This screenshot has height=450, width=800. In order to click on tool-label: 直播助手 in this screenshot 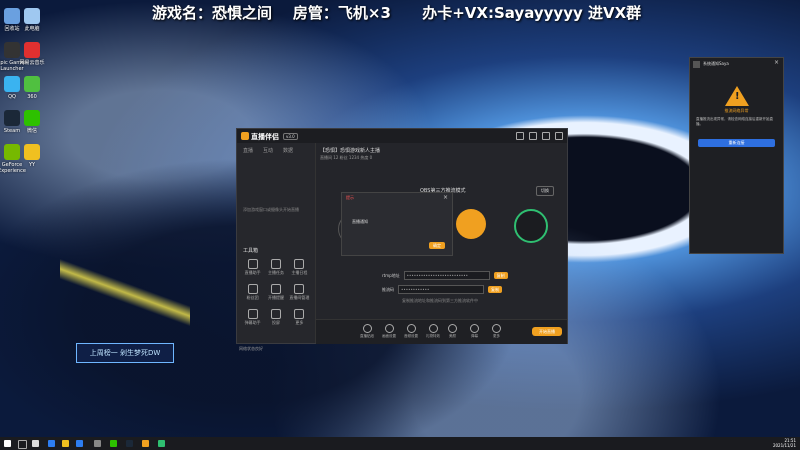, I will do `click(252, 272)`.